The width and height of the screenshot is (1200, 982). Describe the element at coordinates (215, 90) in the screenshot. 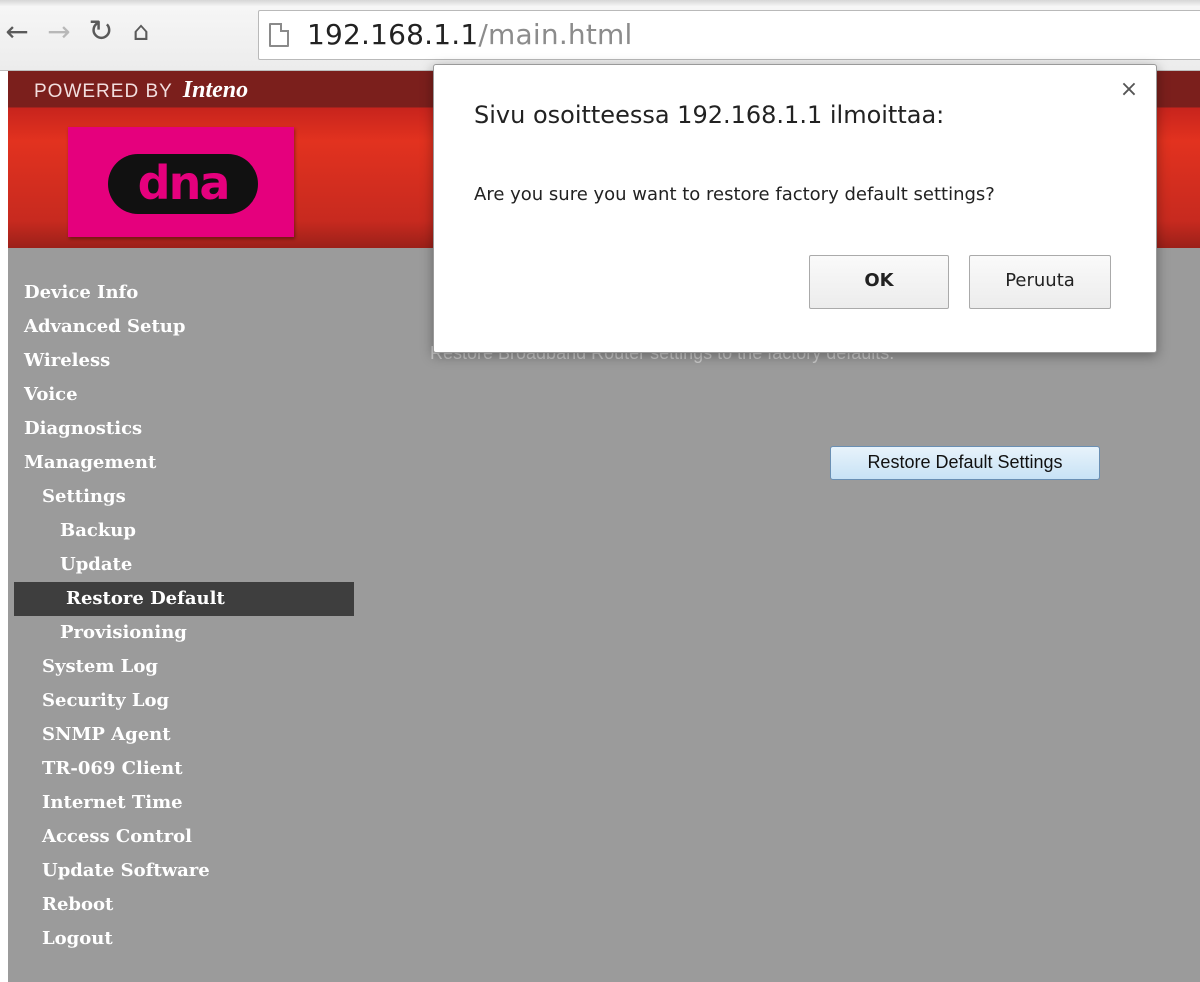

I see `inteno-brand: Inteno` at that location.